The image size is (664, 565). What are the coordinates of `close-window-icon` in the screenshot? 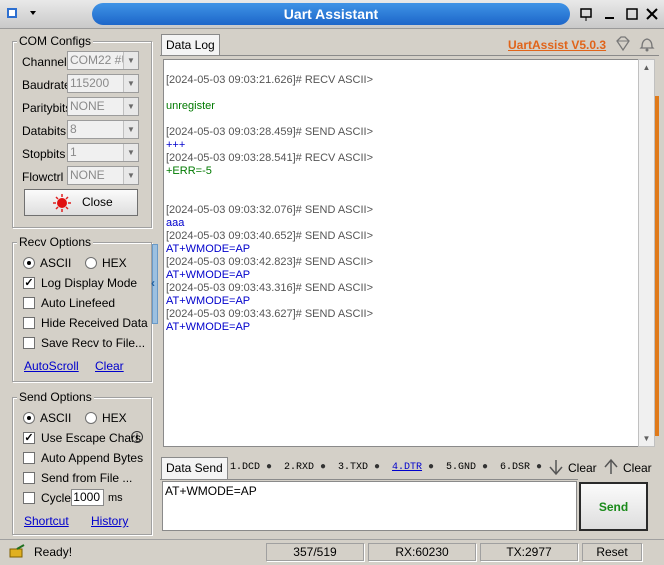 It's located at (652, 14).